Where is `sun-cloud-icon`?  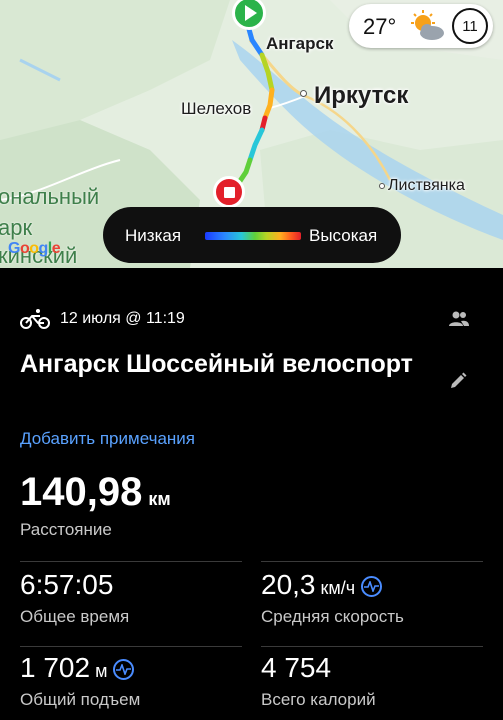
sun-cloud-icon is located at coordinates (427, 25).